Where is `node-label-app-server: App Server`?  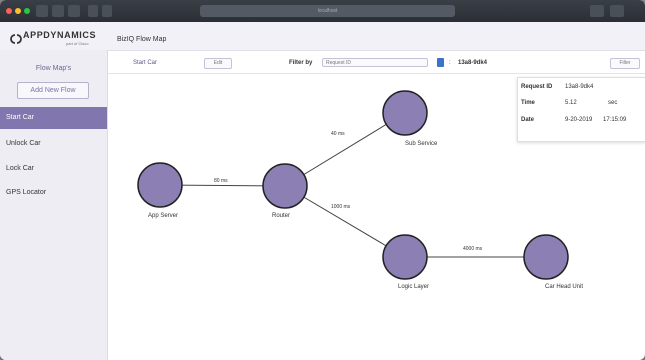 node-label-app-server: App Server is located at coordinates (163, 216).